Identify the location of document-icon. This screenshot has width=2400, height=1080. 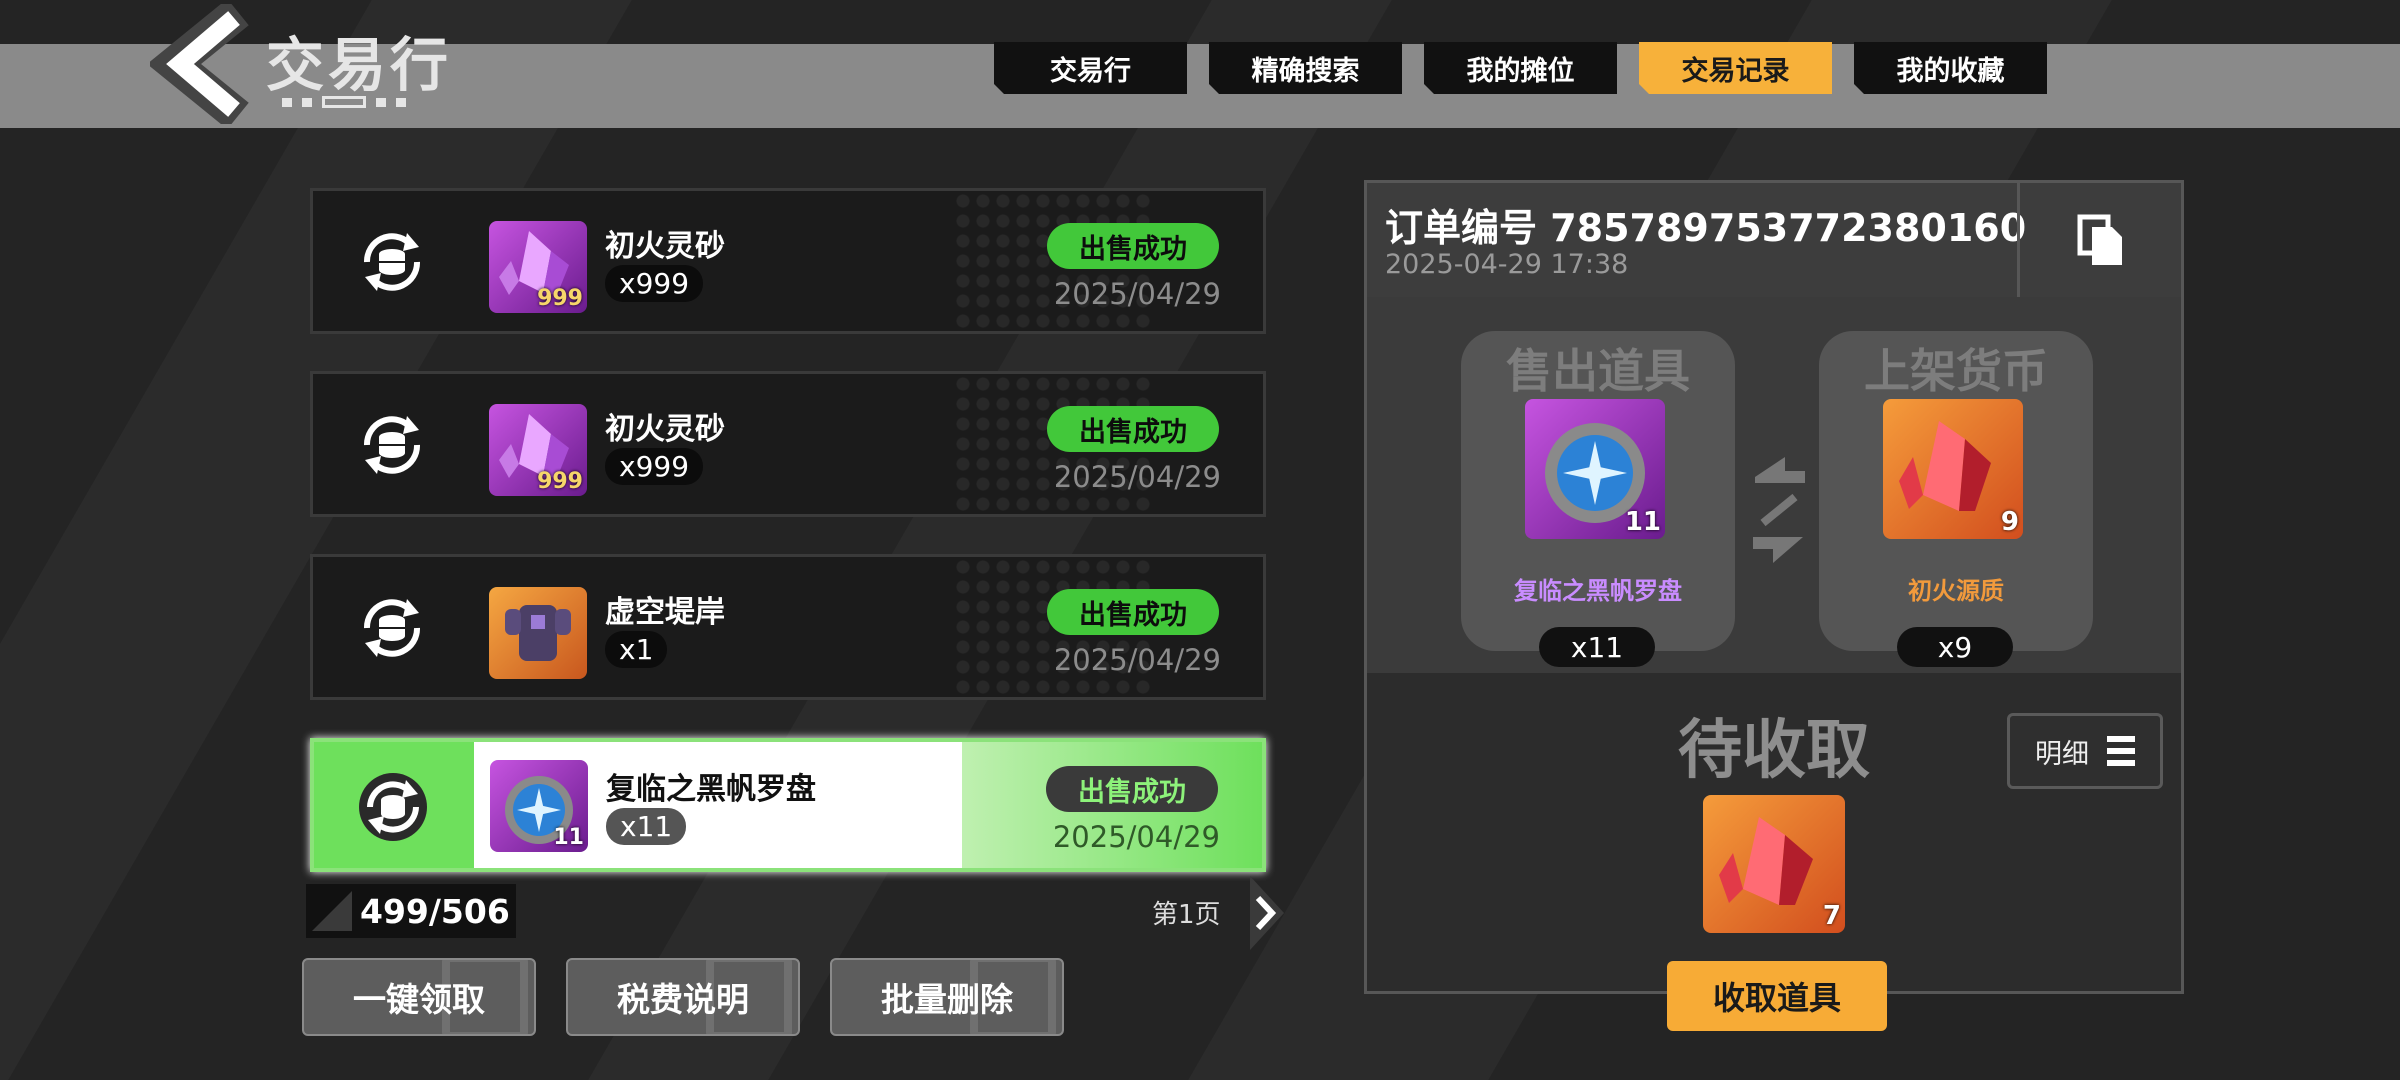
(749, 997).